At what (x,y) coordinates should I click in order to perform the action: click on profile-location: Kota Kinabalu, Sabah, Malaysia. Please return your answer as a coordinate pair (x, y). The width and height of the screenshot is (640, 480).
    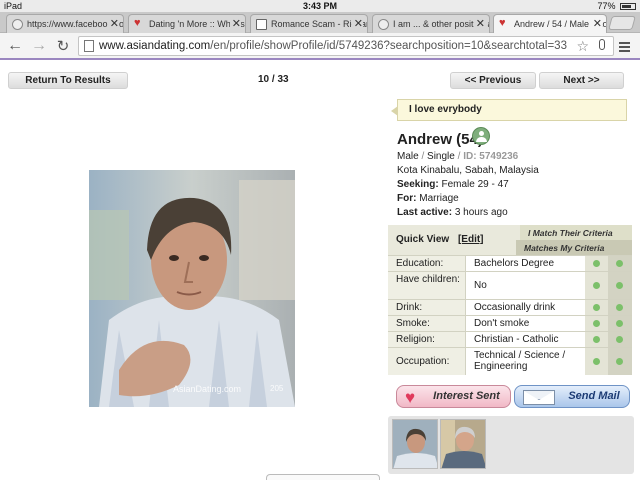
    Looking at the image, I should click on (468, 170).